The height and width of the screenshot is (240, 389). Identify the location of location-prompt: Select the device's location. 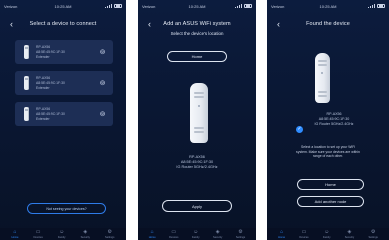
(197, 33).